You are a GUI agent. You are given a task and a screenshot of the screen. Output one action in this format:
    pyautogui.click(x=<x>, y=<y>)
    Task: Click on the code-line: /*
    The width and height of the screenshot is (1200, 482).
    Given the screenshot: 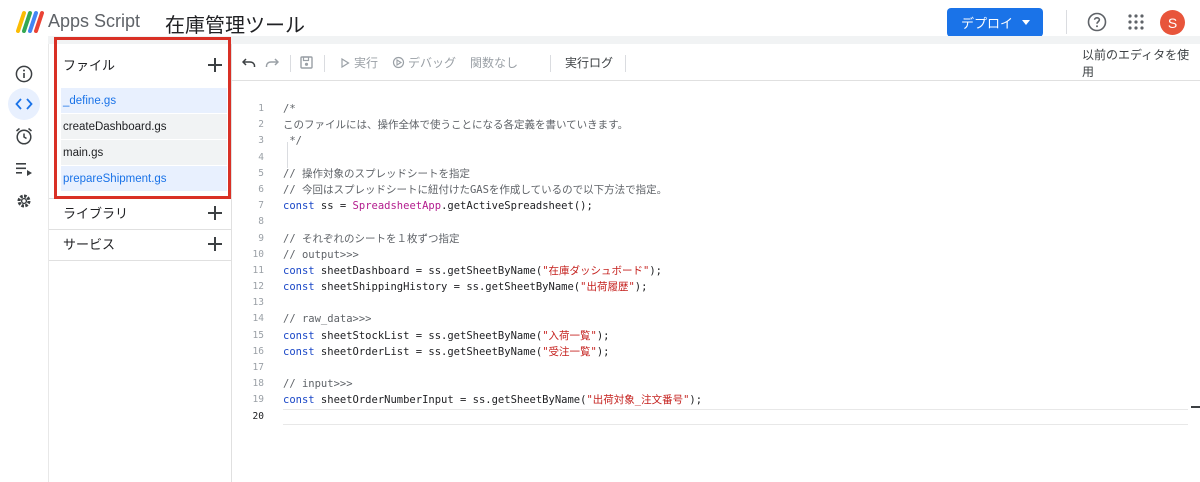 What is the action you would take?
    pyautogui.click(x=735, y=109)
    